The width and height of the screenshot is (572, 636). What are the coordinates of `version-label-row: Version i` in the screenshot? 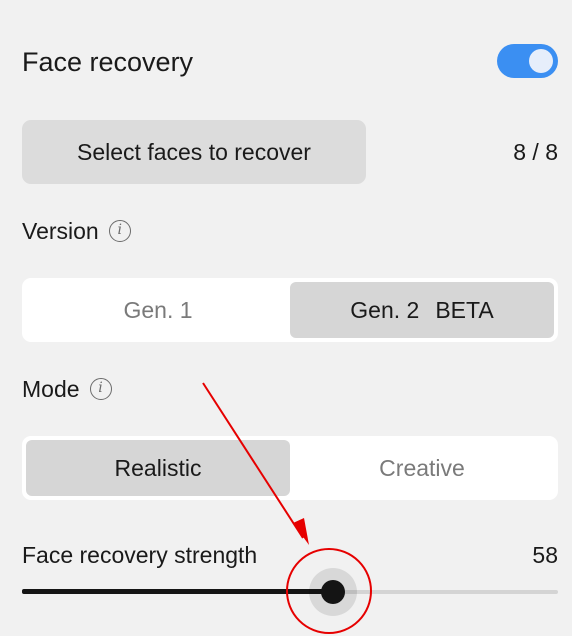 It's located at (76, 231).